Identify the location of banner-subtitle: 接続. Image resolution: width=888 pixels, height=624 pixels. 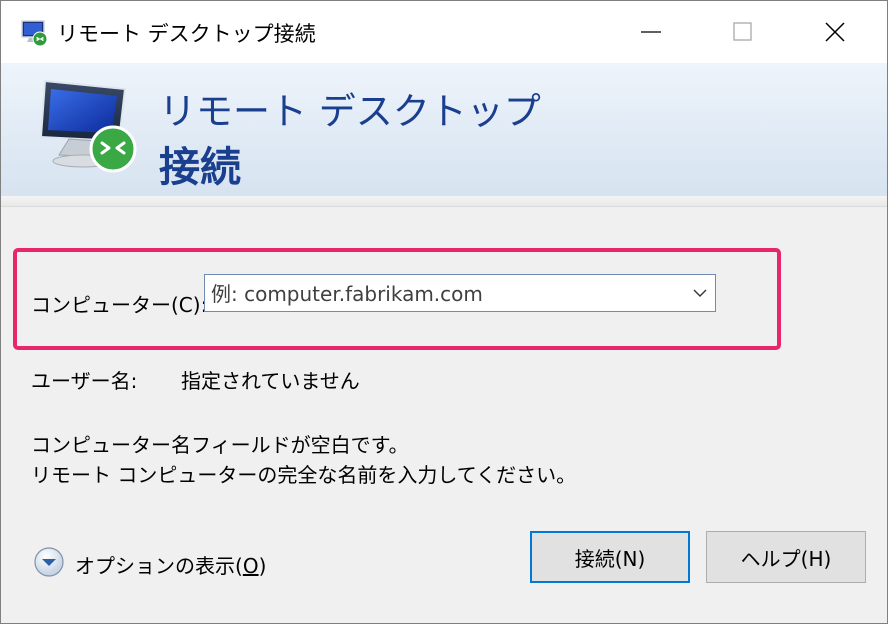
(200, 167).